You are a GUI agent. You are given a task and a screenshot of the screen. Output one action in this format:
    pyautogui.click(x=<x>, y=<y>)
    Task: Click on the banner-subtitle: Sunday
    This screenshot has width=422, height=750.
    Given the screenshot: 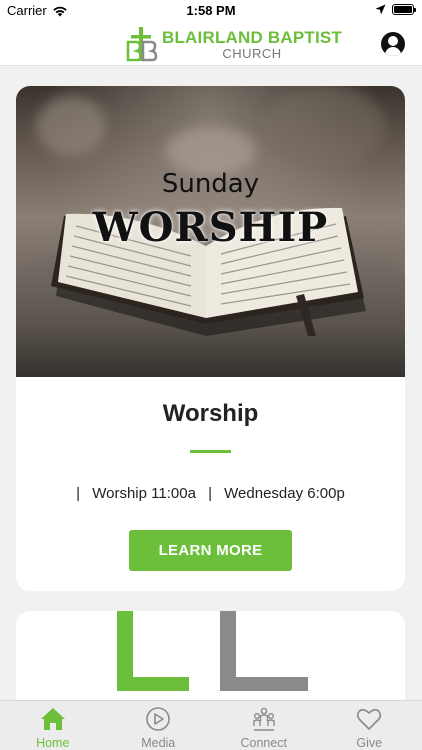 What is the action you would take?
    pyautogui.click(x=210, y=184)
    